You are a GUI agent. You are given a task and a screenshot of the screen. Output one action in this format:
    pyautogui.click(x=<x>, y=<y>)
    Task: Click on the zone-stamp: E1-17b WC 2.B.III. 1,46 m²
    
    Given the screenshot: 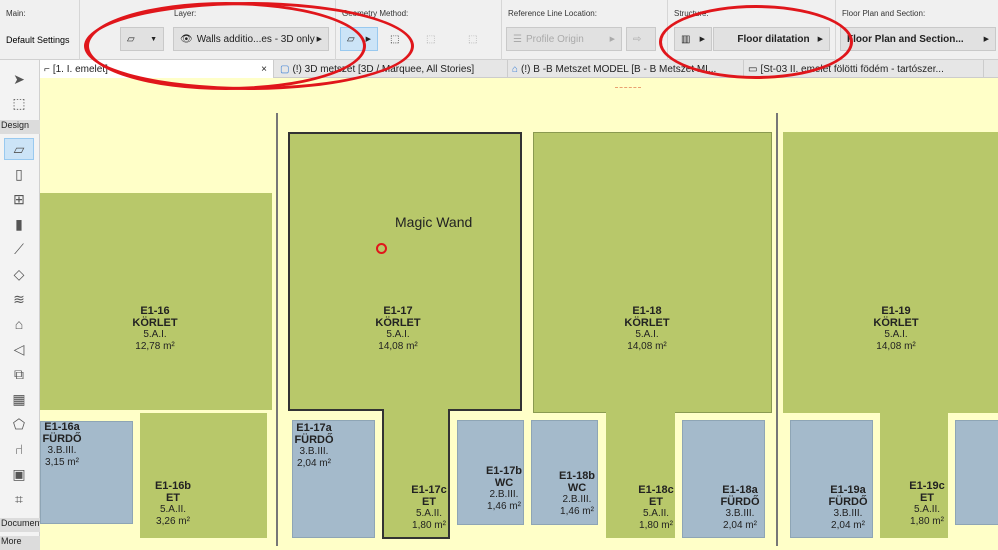 What is the action you would take?
    pyautogui.click(x=504, y=488)
    